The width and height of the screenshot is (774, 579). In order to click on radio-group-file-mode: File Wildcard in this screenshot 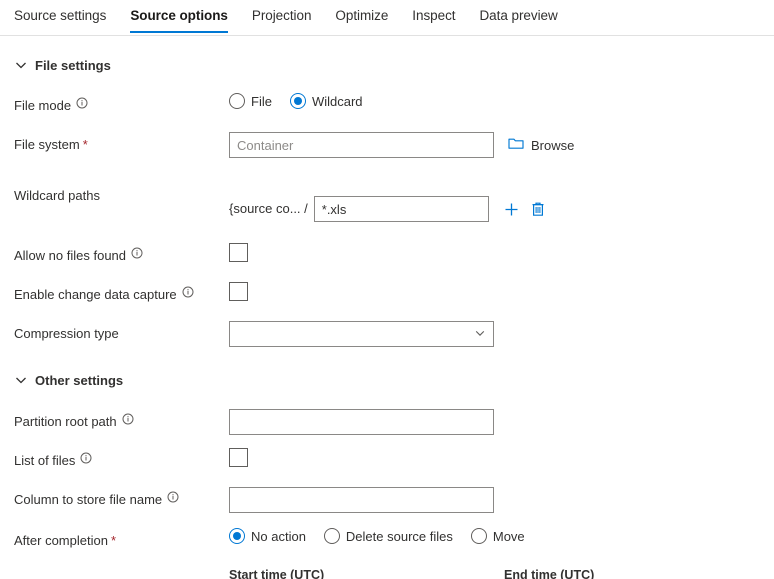, I will do `click(305, 101)`.